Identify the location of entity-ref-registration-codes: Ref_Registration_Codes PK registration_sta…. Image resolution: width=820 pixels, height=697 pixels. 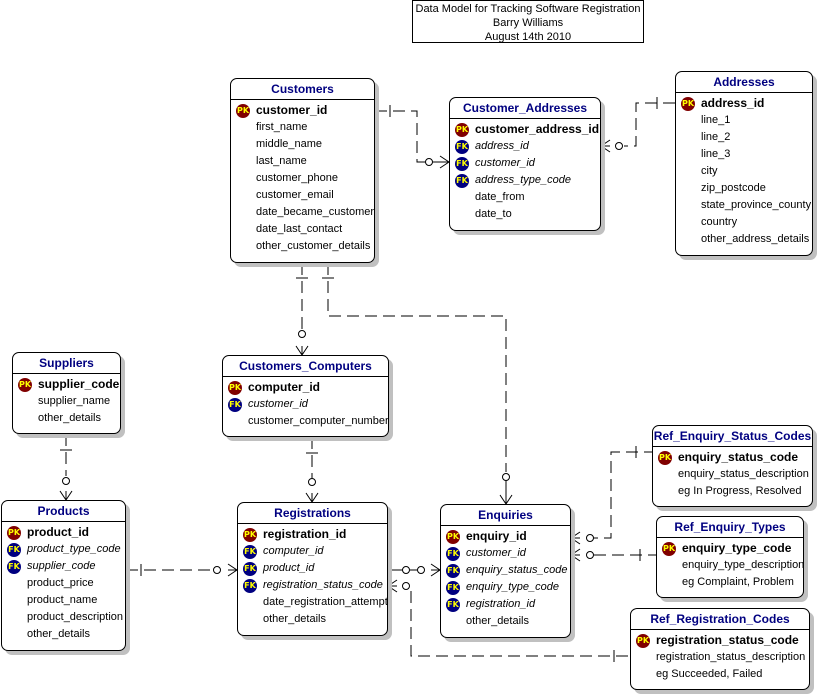
(720, 649).